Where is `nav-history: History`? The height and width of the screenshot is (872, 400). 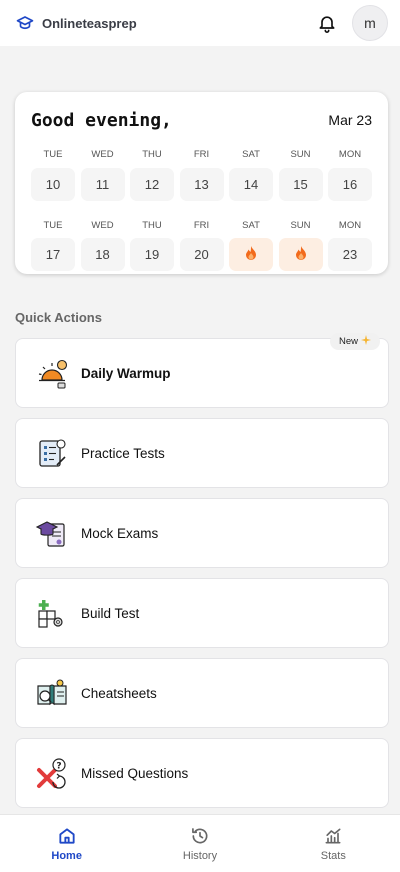
nav-history: History is located at coordinates (199, 843).